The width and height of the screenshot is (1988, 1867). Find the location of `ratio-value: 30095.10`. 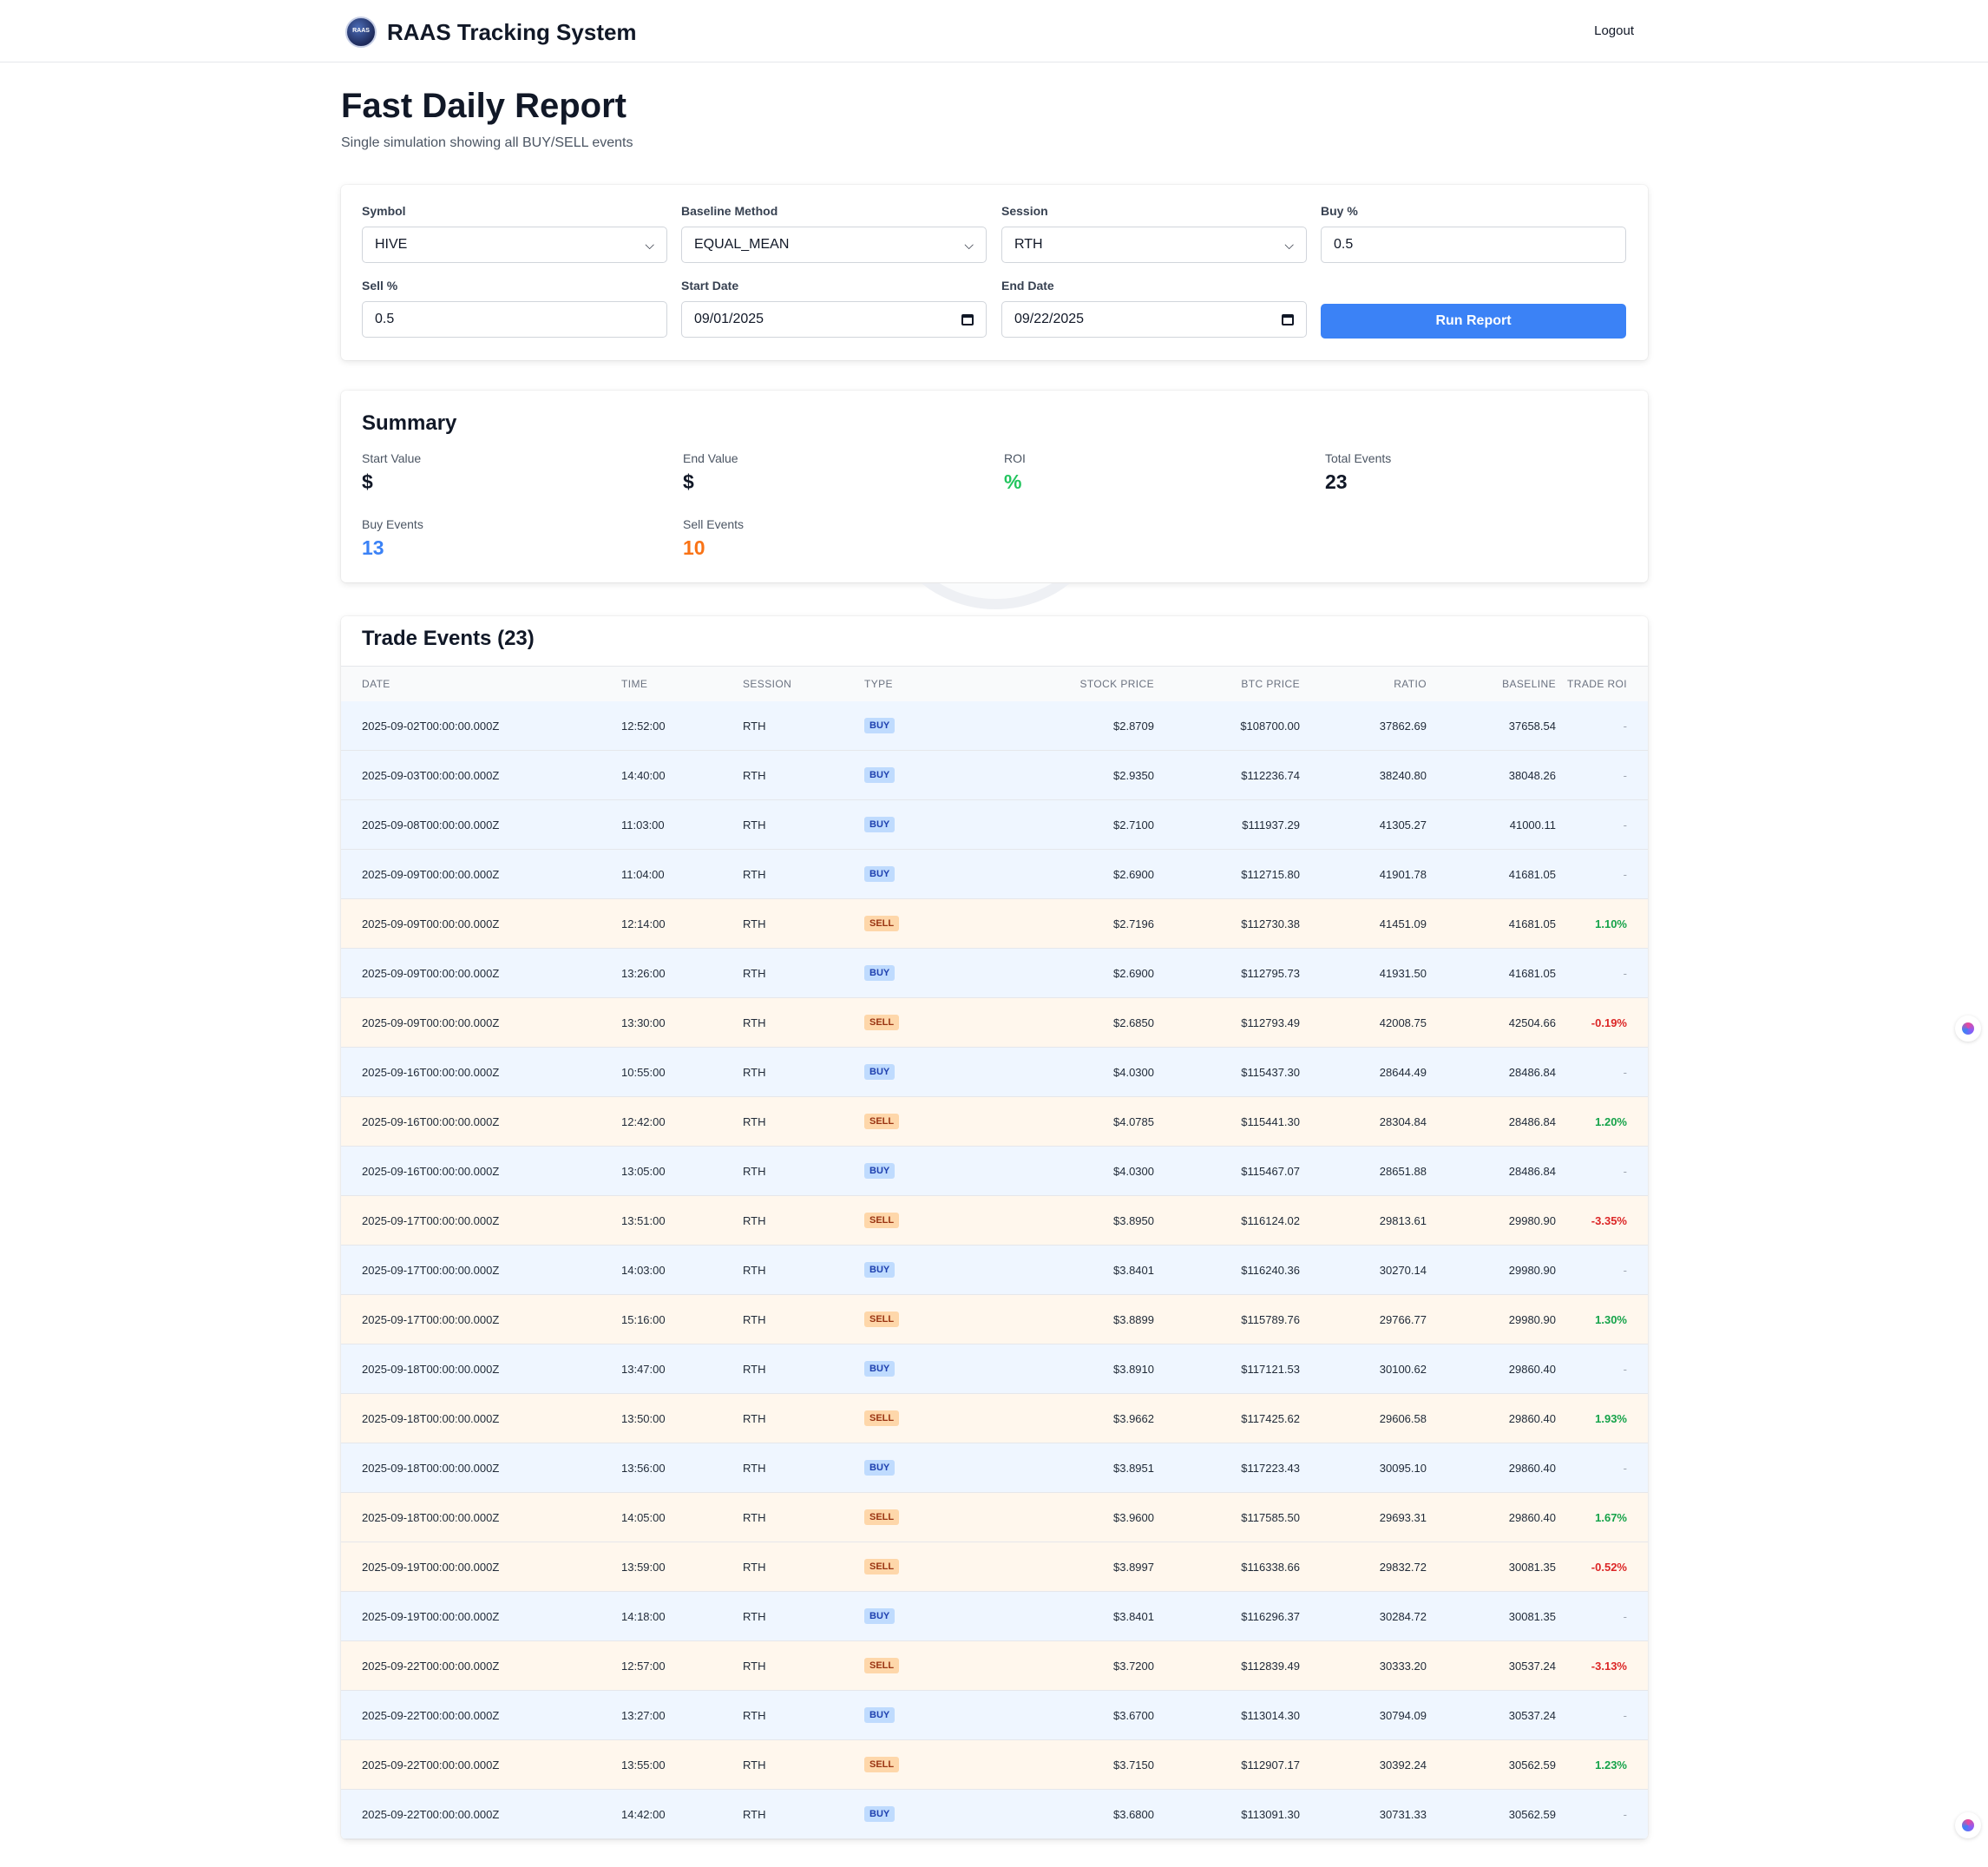

ratio-value: 30095.10 is located at coordinates (1403, 1468).